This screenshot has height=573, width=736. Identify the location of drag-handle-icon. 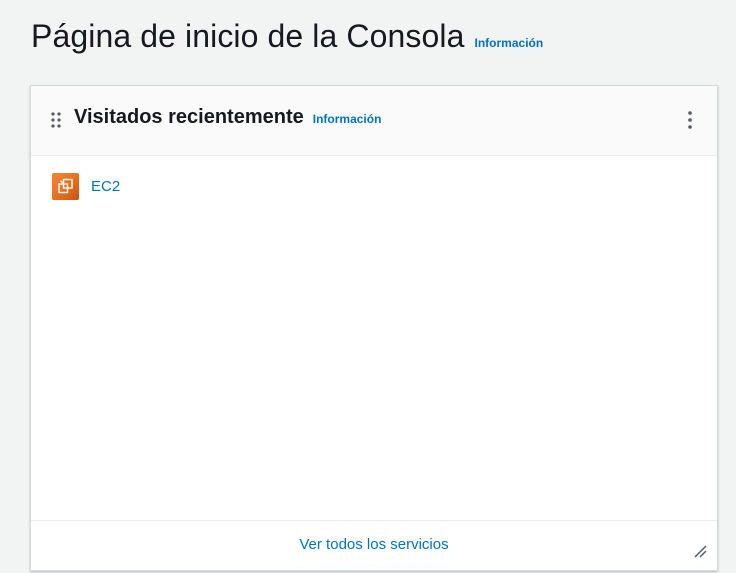
(56, 120).